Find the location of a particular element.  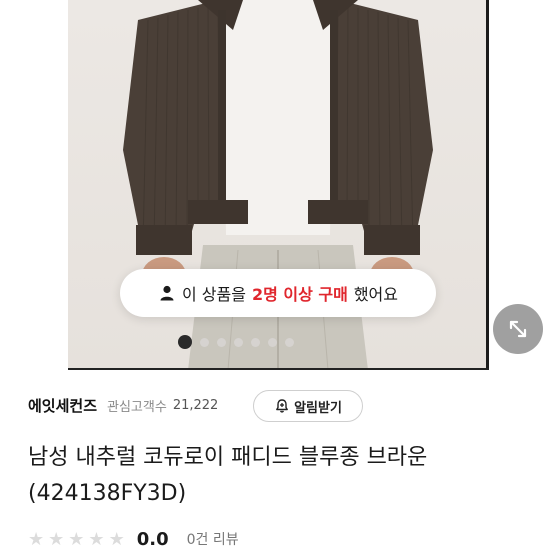

expand-arrows-icon is located at coordinates (518, 329).